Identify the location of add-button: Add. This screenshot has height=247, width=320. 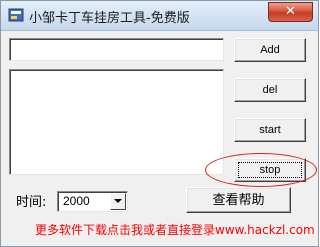
(270, 50).